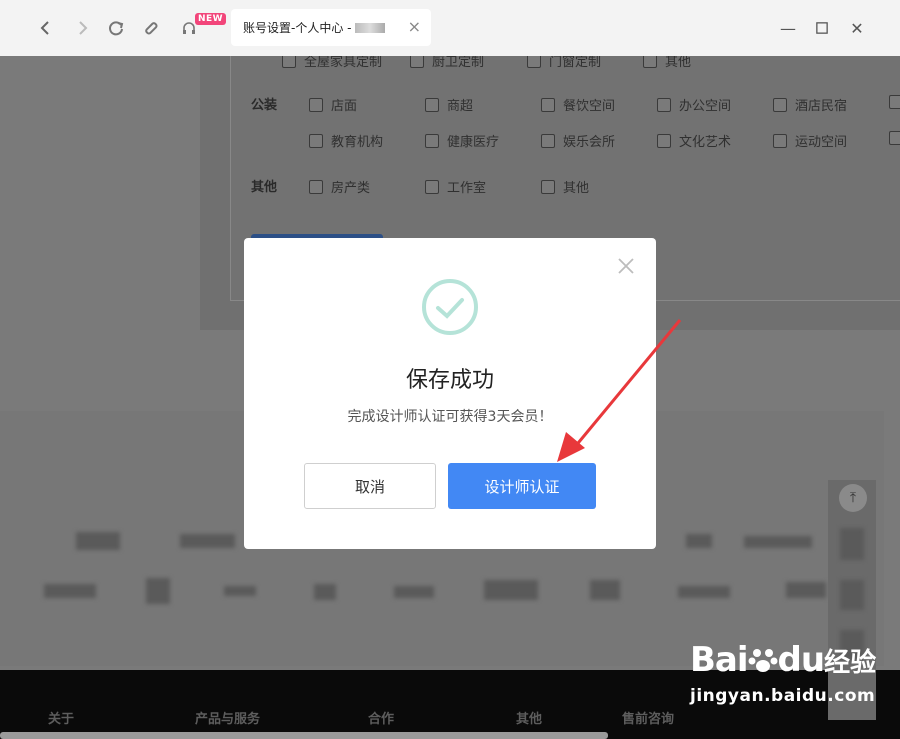 Image resolution: width=900 pixels, height=739 pixels. What do you see at coordinates (522, 486) in the screenshot?
I see `designer-certification-button: 设计师认证` at bounding box center [522, 486].